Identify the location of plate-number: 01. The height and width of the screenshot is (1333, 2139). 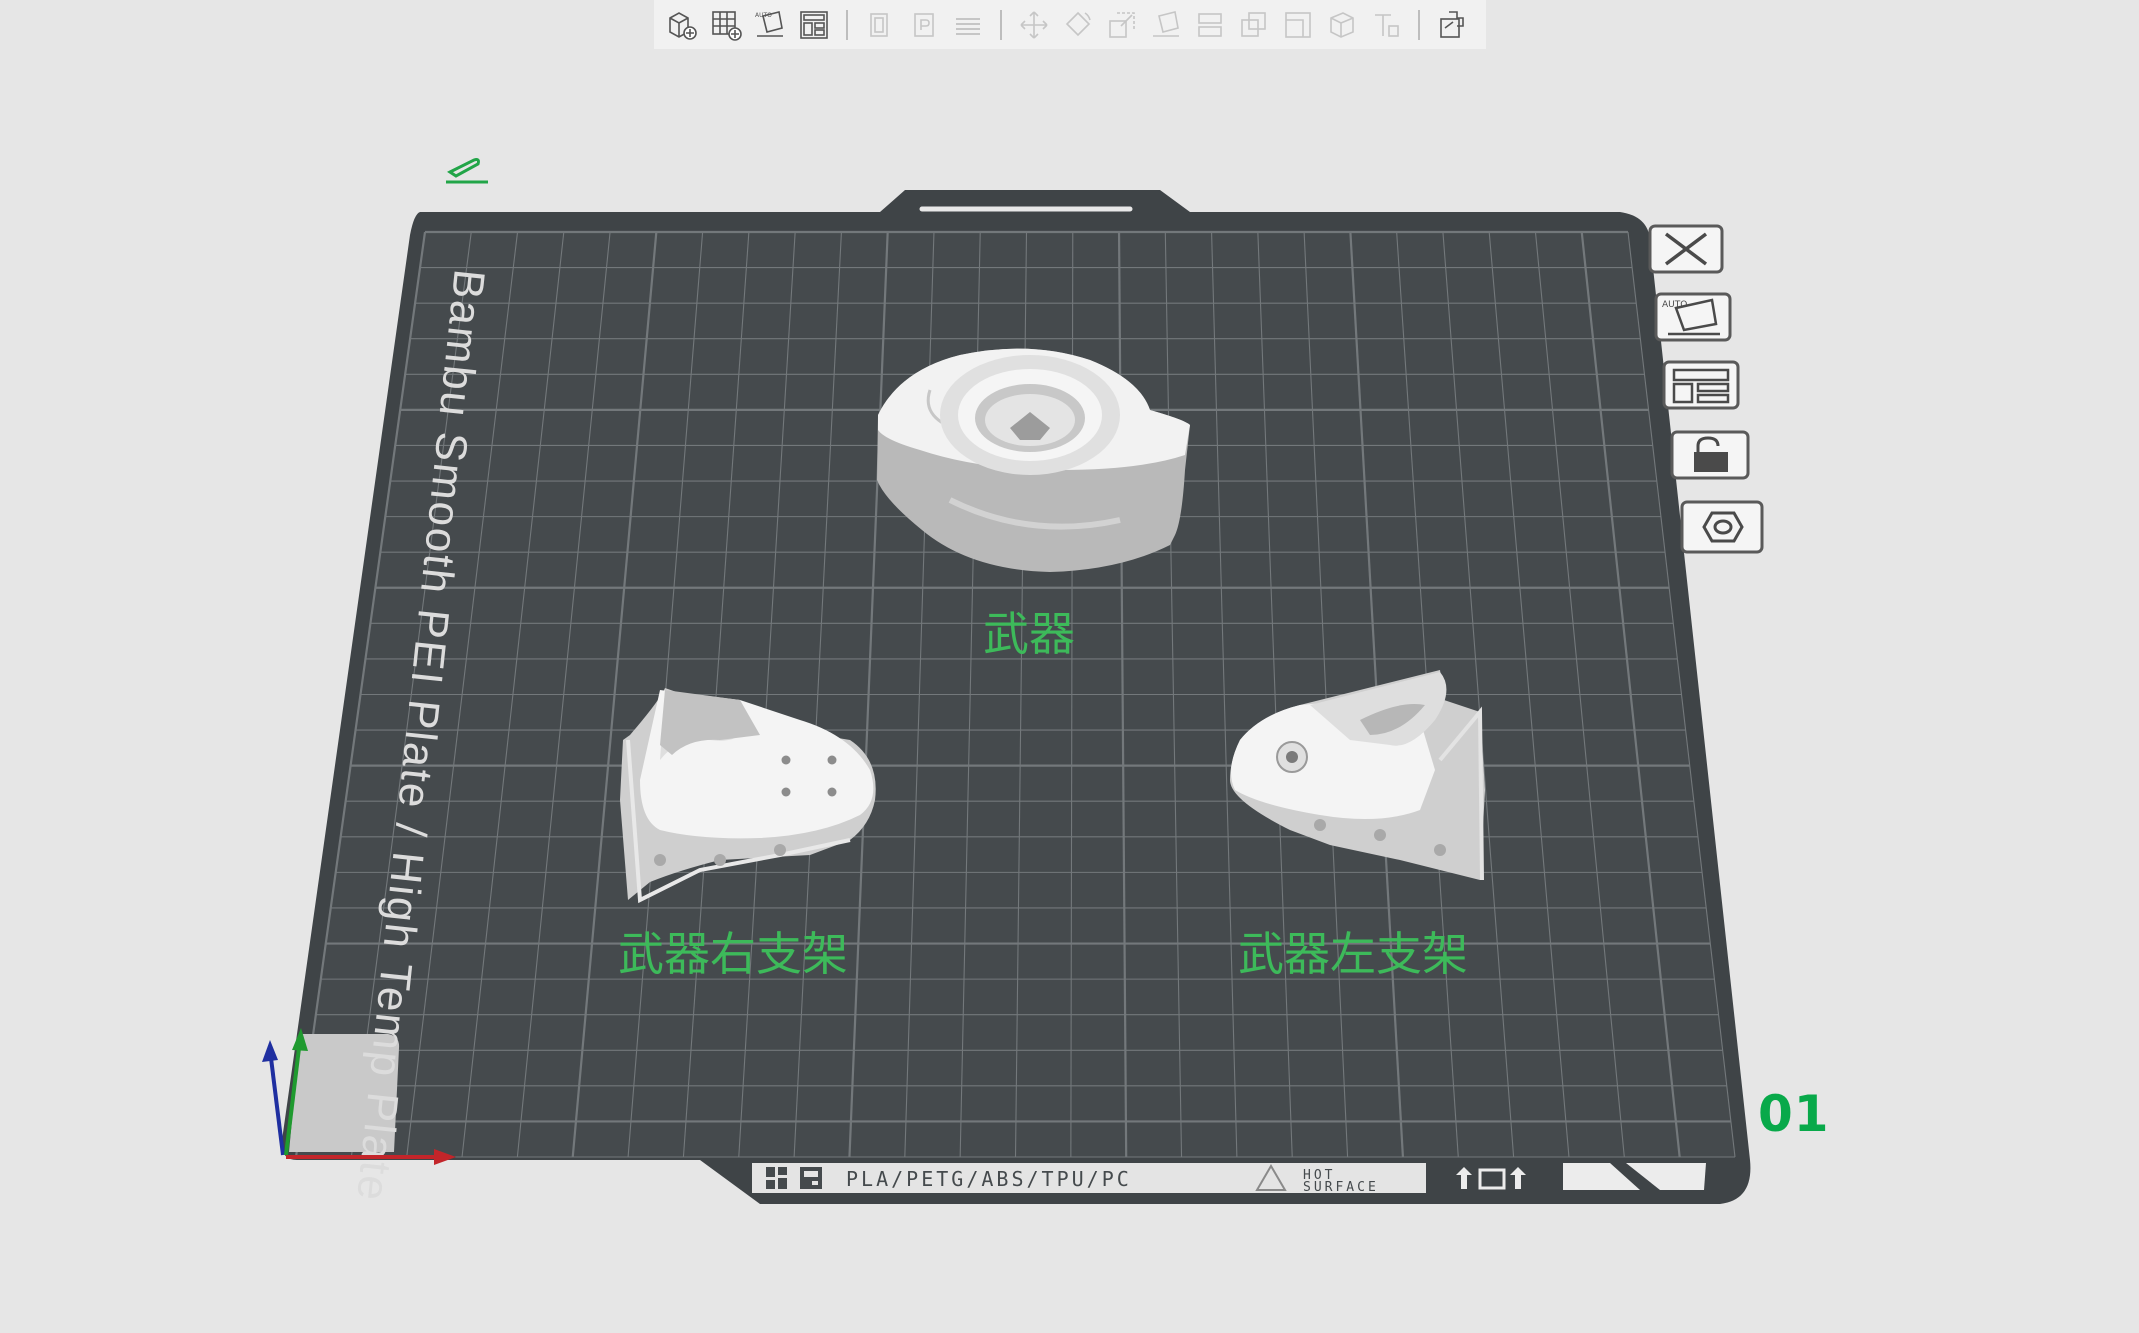
(1794, 1114).